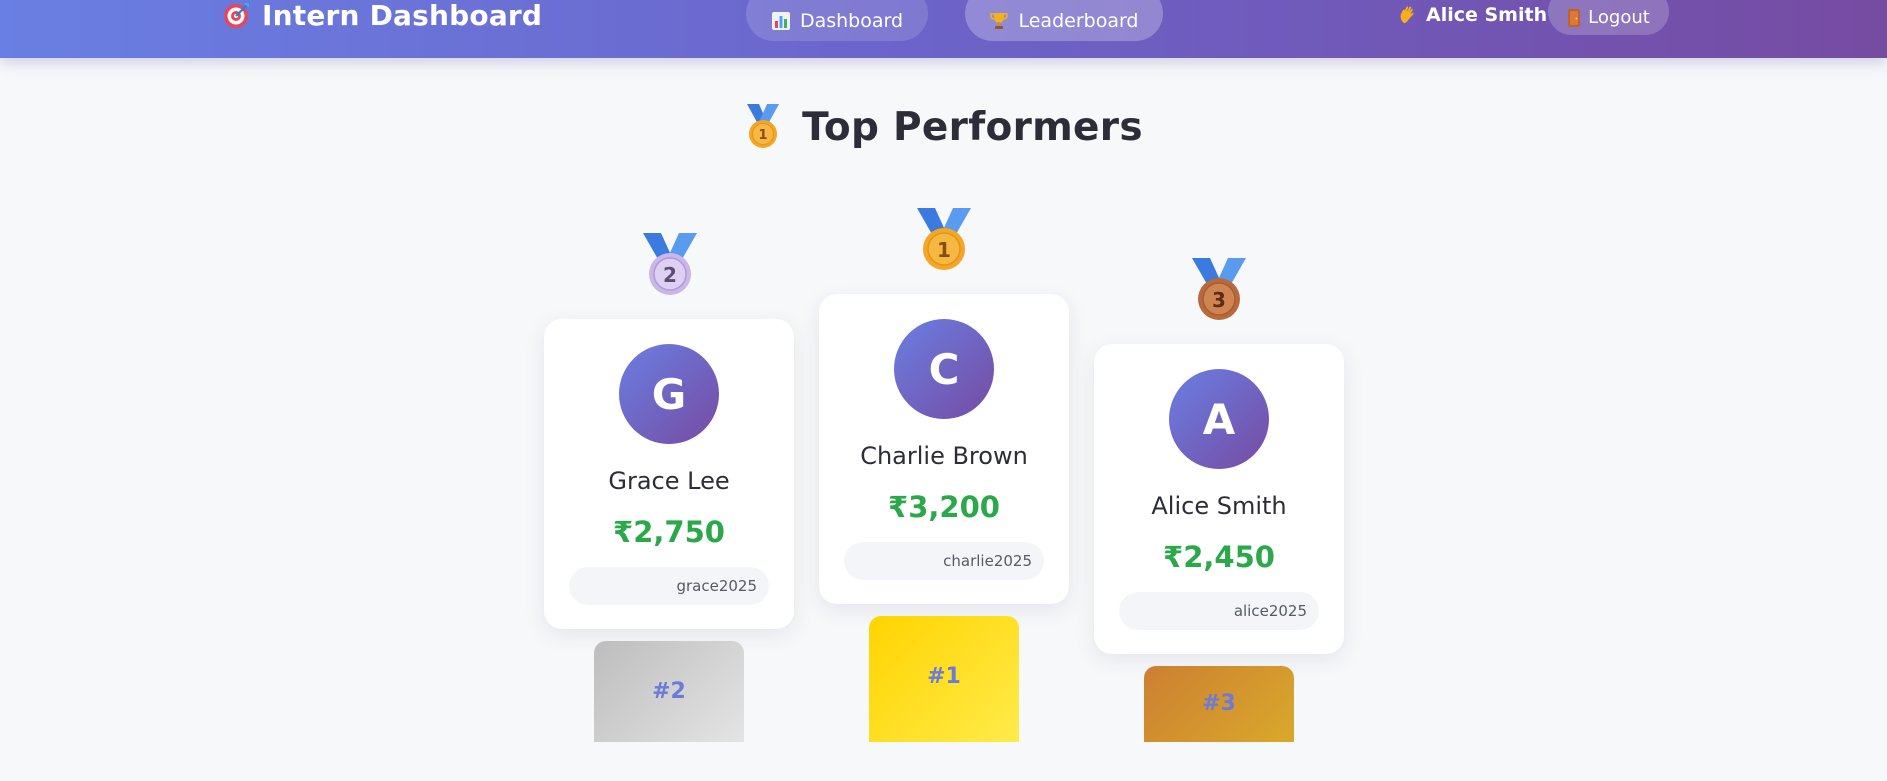 The width and height of the screenshot is (1887, 781). What do you see at coordinates (944, 507) in the screenshot?
I see `earnings-amount: ₹3,200` at bounding box center [944, 507].